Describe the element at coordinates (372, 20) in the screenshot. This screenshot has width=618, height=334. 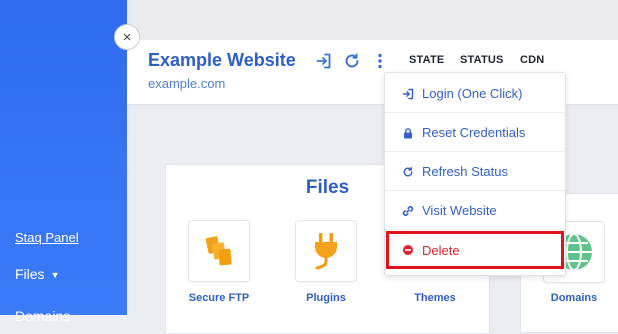
I see `top-bar` at that location.